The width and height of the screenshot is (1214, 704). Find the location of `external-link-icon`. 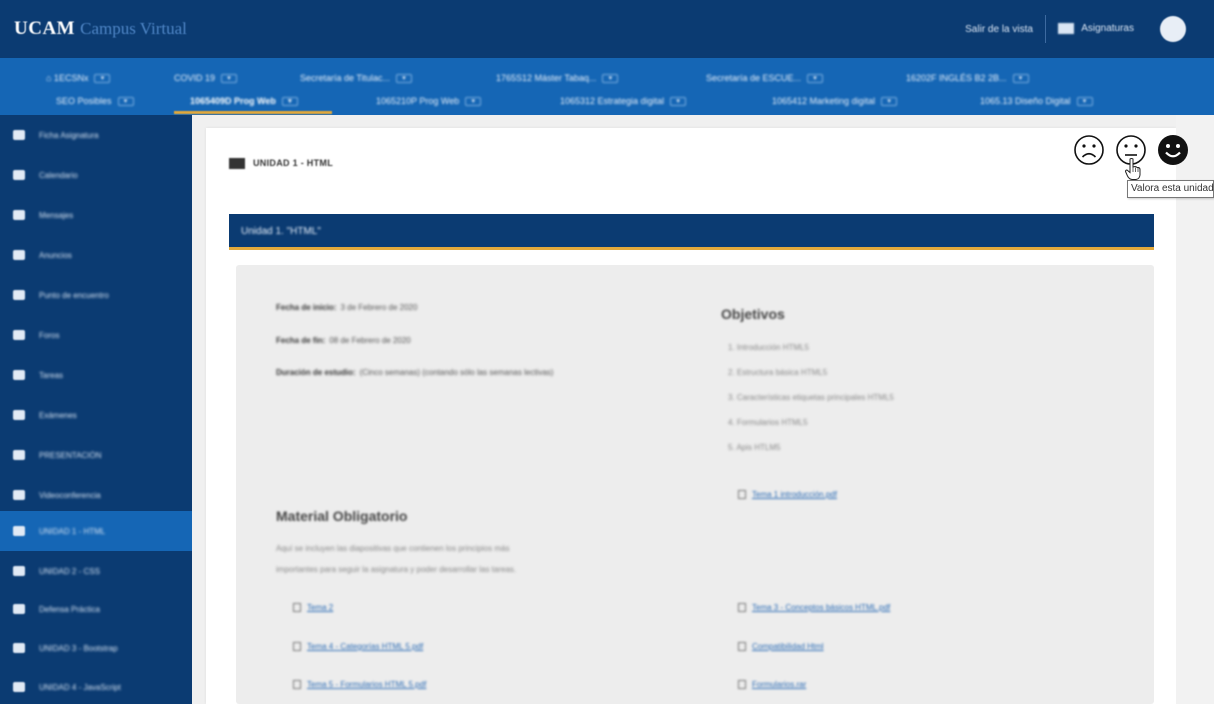

external-link-icon is located at coordinates (742, 646).